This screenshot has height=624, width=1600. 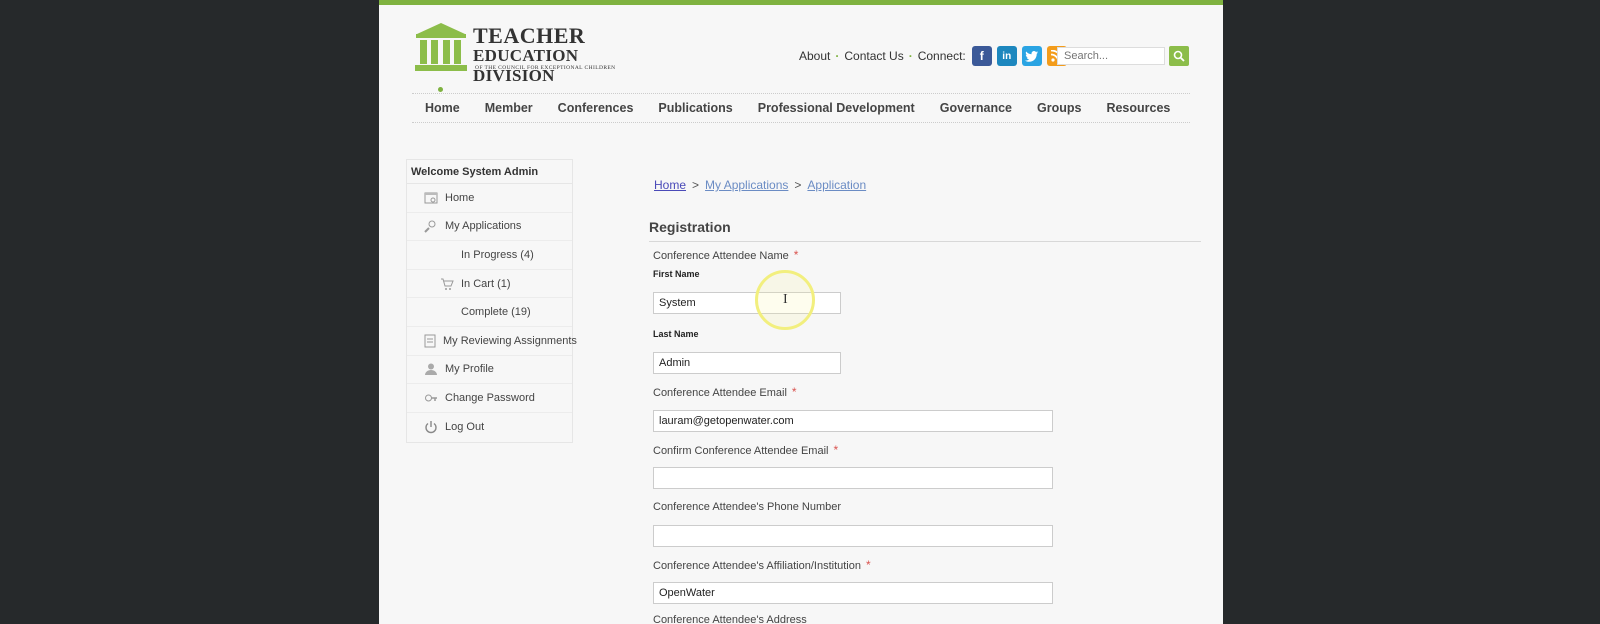 What do you see at coordinates (676, 274) in the screenshot?
I see `first-name-label: First Name` at bounding box center [676, 274].